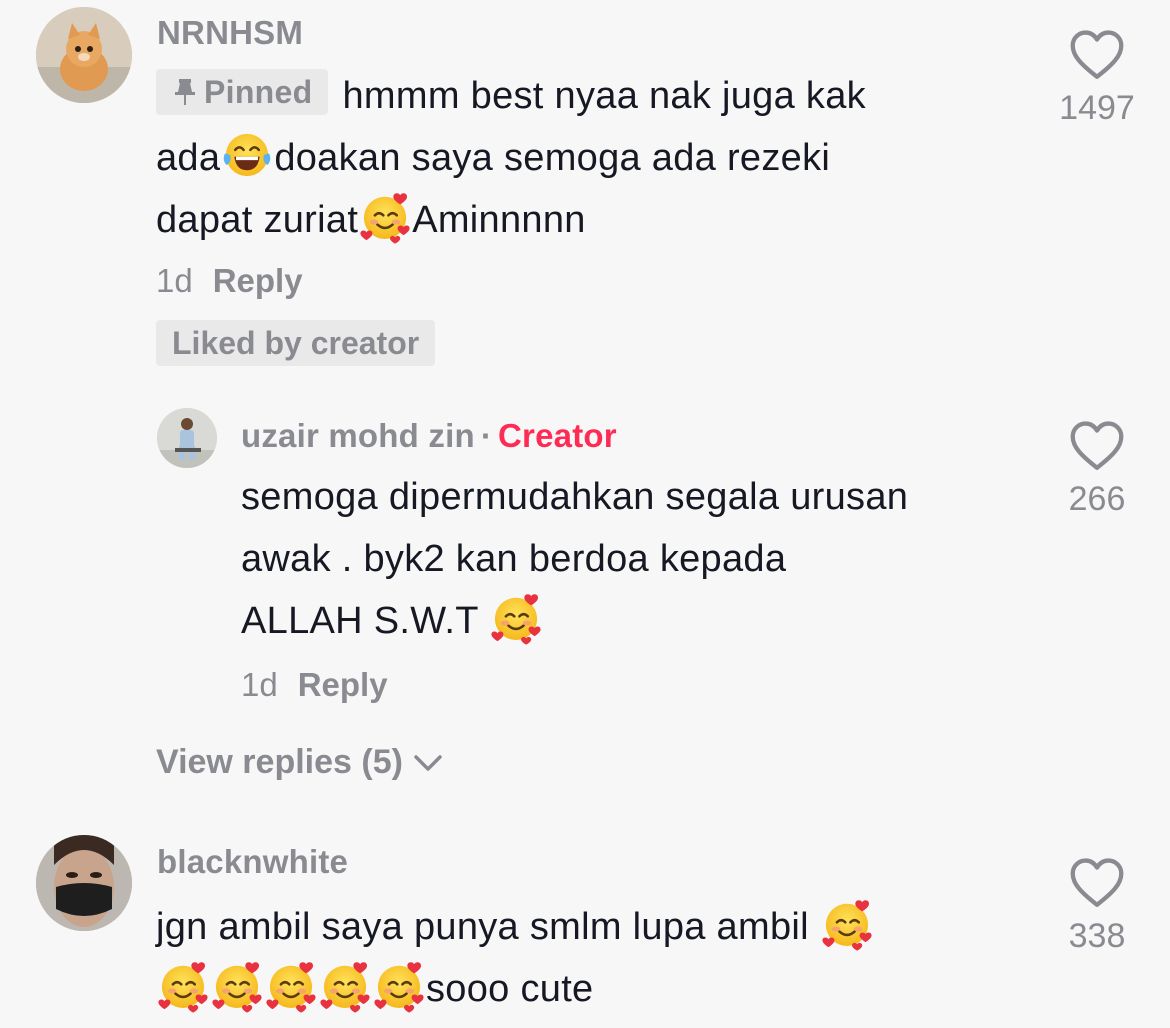 The height and width of the screenshot is (1028, 1170). What do you see at coordinates (1097, 499) in the screenshot?
I see `like-count: 266` at bounding box center [1097, 499].